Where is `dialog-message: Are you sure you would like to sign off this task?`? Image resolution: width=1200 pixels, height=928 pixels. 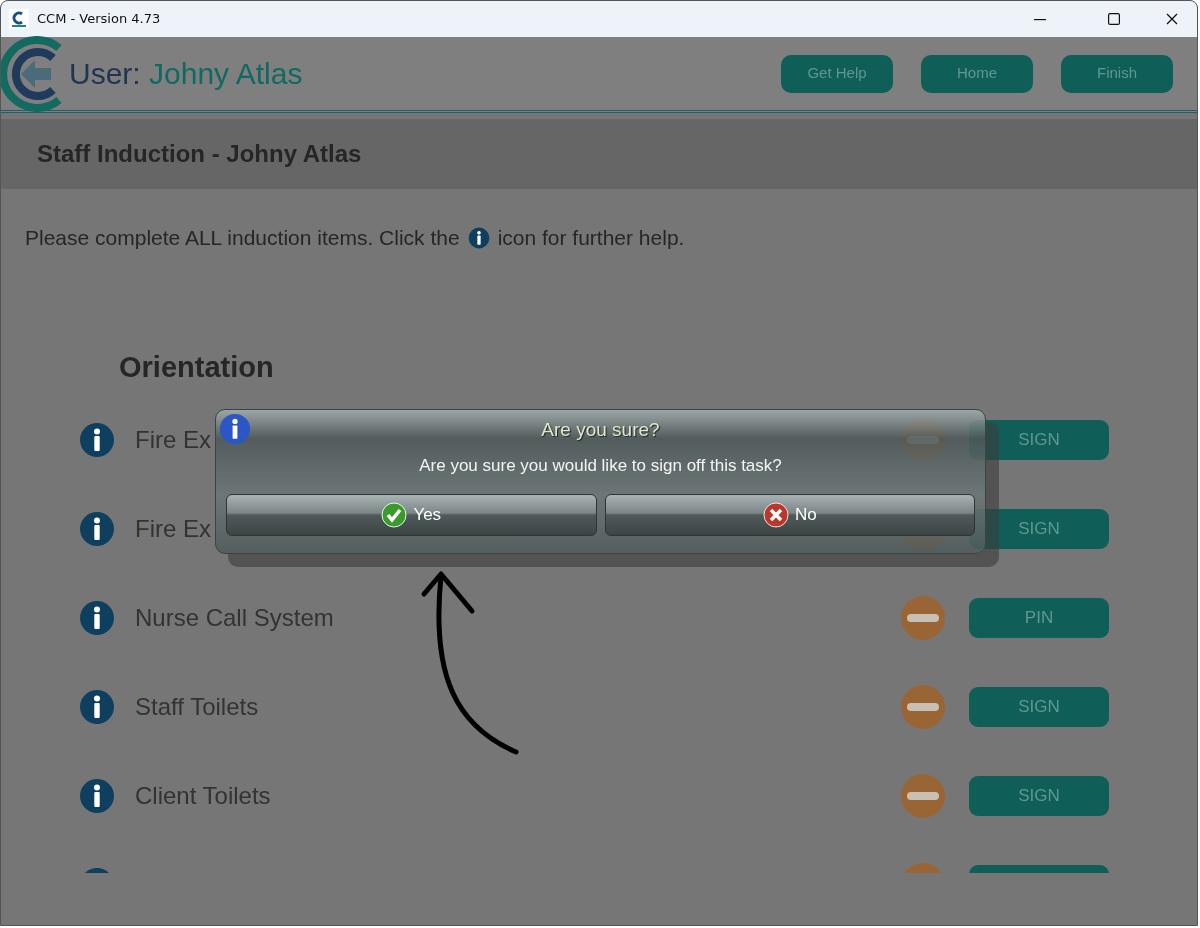 dialog-message: Are you sure you would like to sign off this task? is located at coordinates (600, 465).